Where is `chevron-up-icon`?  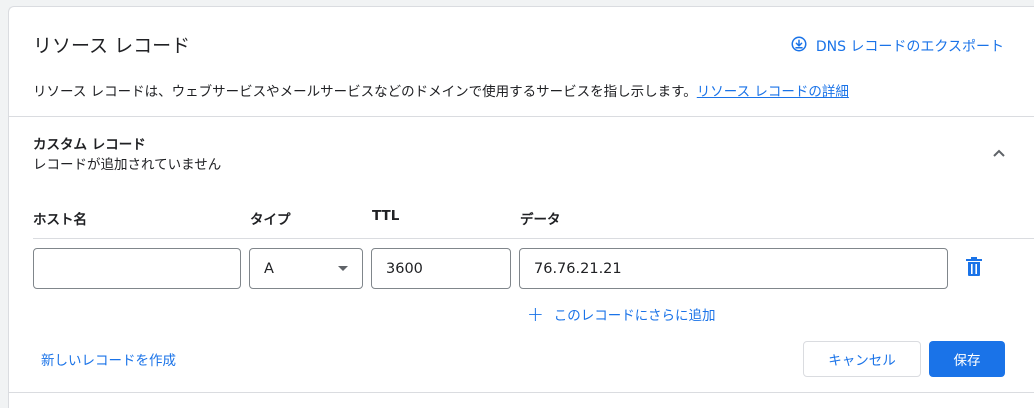
chevron-up-icon is located at coordinates (999, 152).